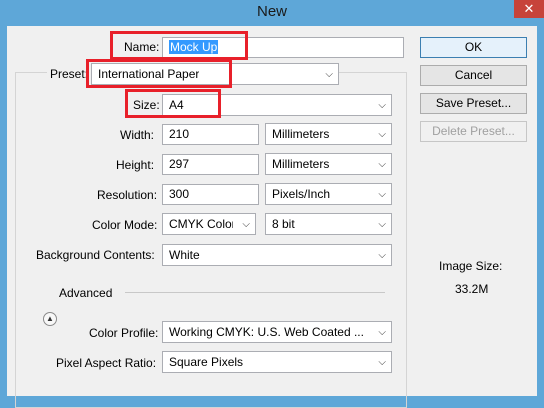 The height and width of the screenshot is (408, 544). What do you see at coordinates (127, 195) in the screenshot?
I see `resolution-label: Resolution:` at bounding box center [127, 195].